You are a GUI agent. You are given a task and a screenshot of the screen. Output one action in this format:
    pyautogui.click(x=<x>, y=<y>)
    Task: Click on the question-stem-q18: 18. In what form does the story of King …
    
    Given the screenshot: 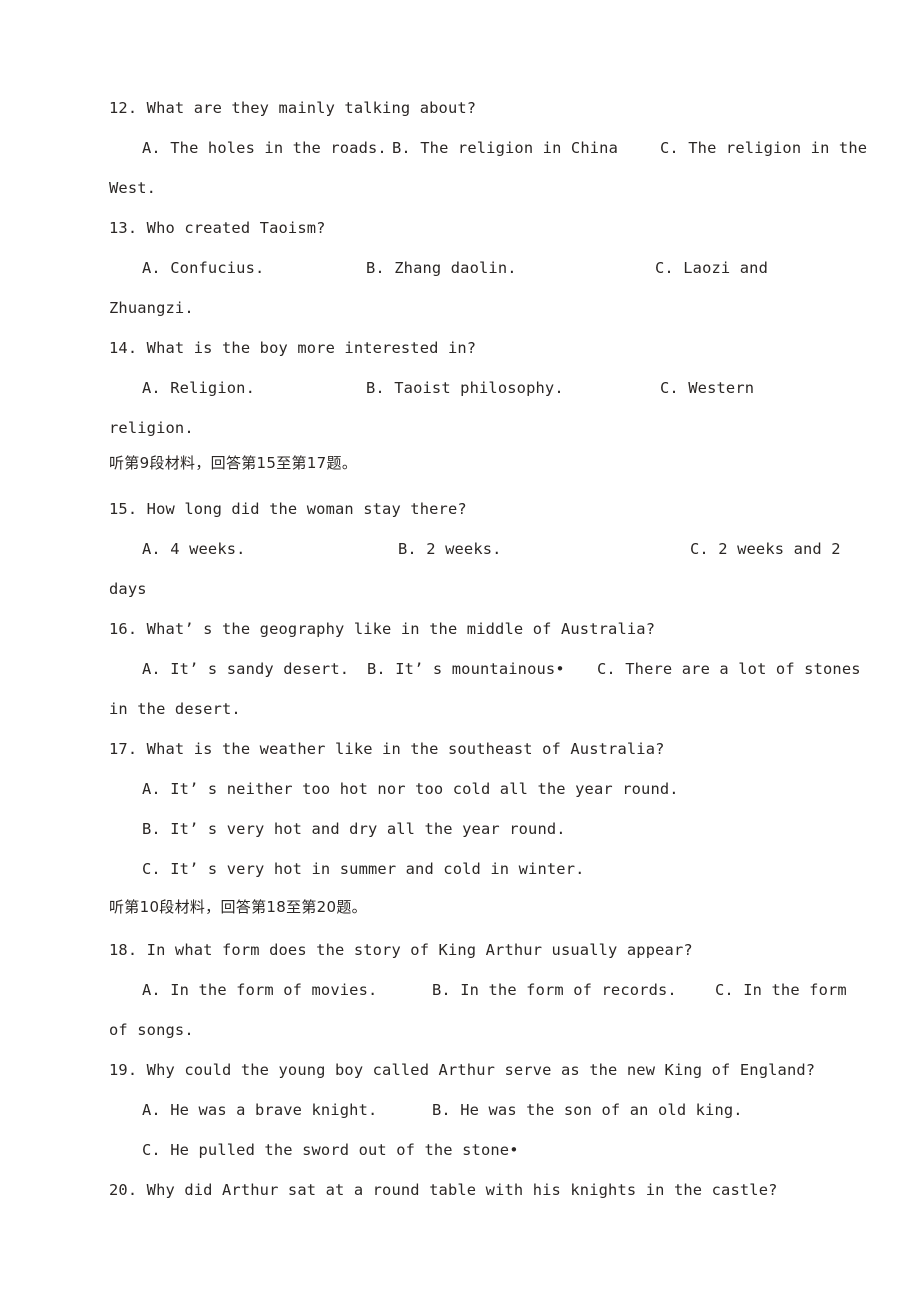 What is the action you would take?
    pyautogui.click(x=401, y=950)
    